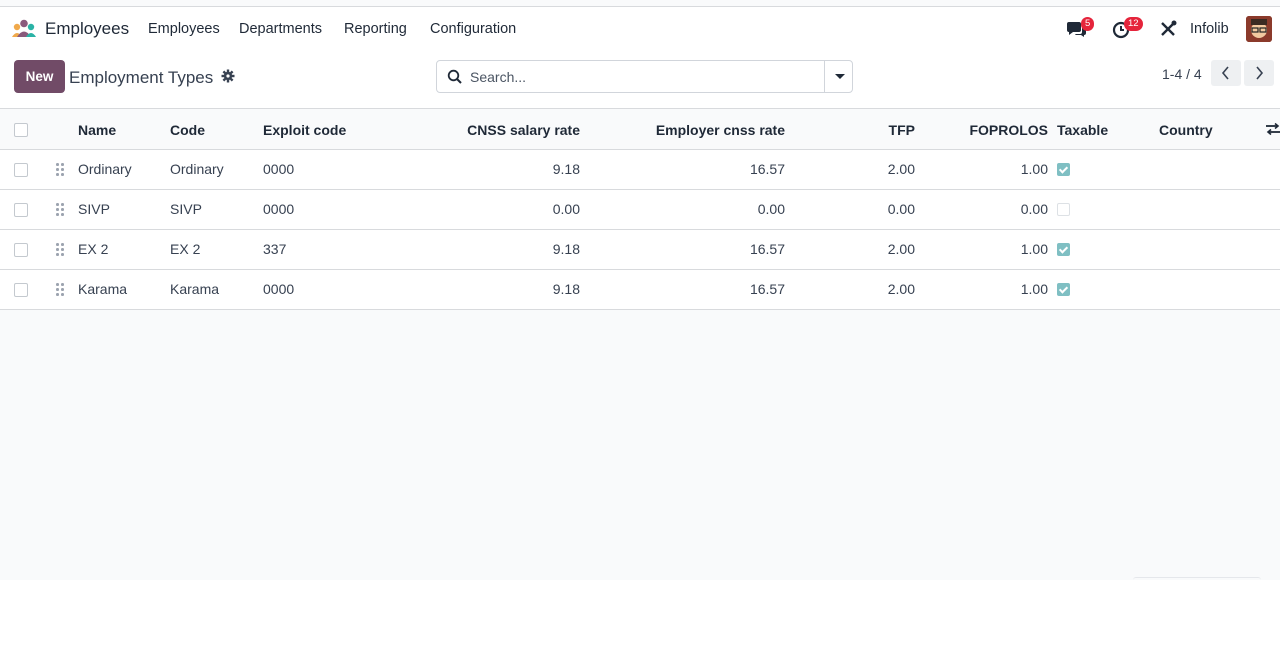  What do you see at coordinates (184, 29) in the screenshot?
I see `menu-employees: Employees` at bounding box center [184, 29].